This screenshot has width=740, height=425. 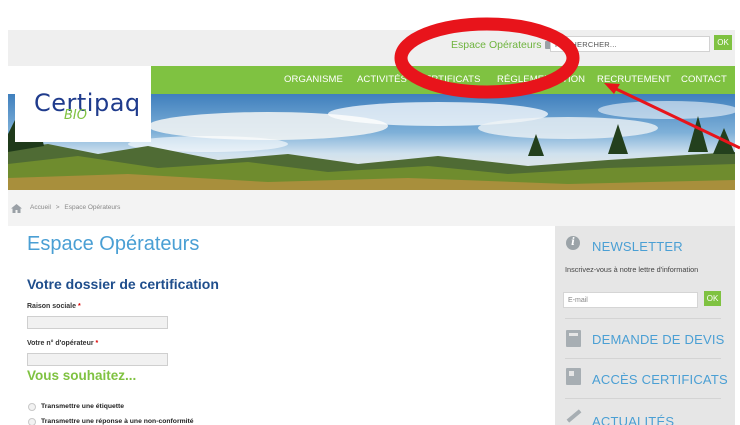 I want to click on operator-number-field, so click(x=97, y=359).